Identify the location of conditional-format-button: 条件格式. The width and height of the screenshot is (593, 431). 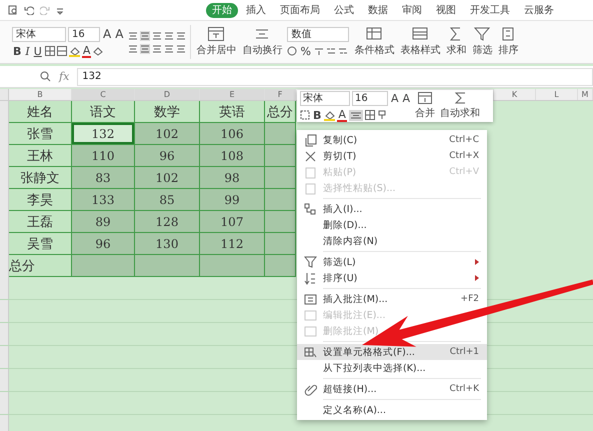
(374, 42).